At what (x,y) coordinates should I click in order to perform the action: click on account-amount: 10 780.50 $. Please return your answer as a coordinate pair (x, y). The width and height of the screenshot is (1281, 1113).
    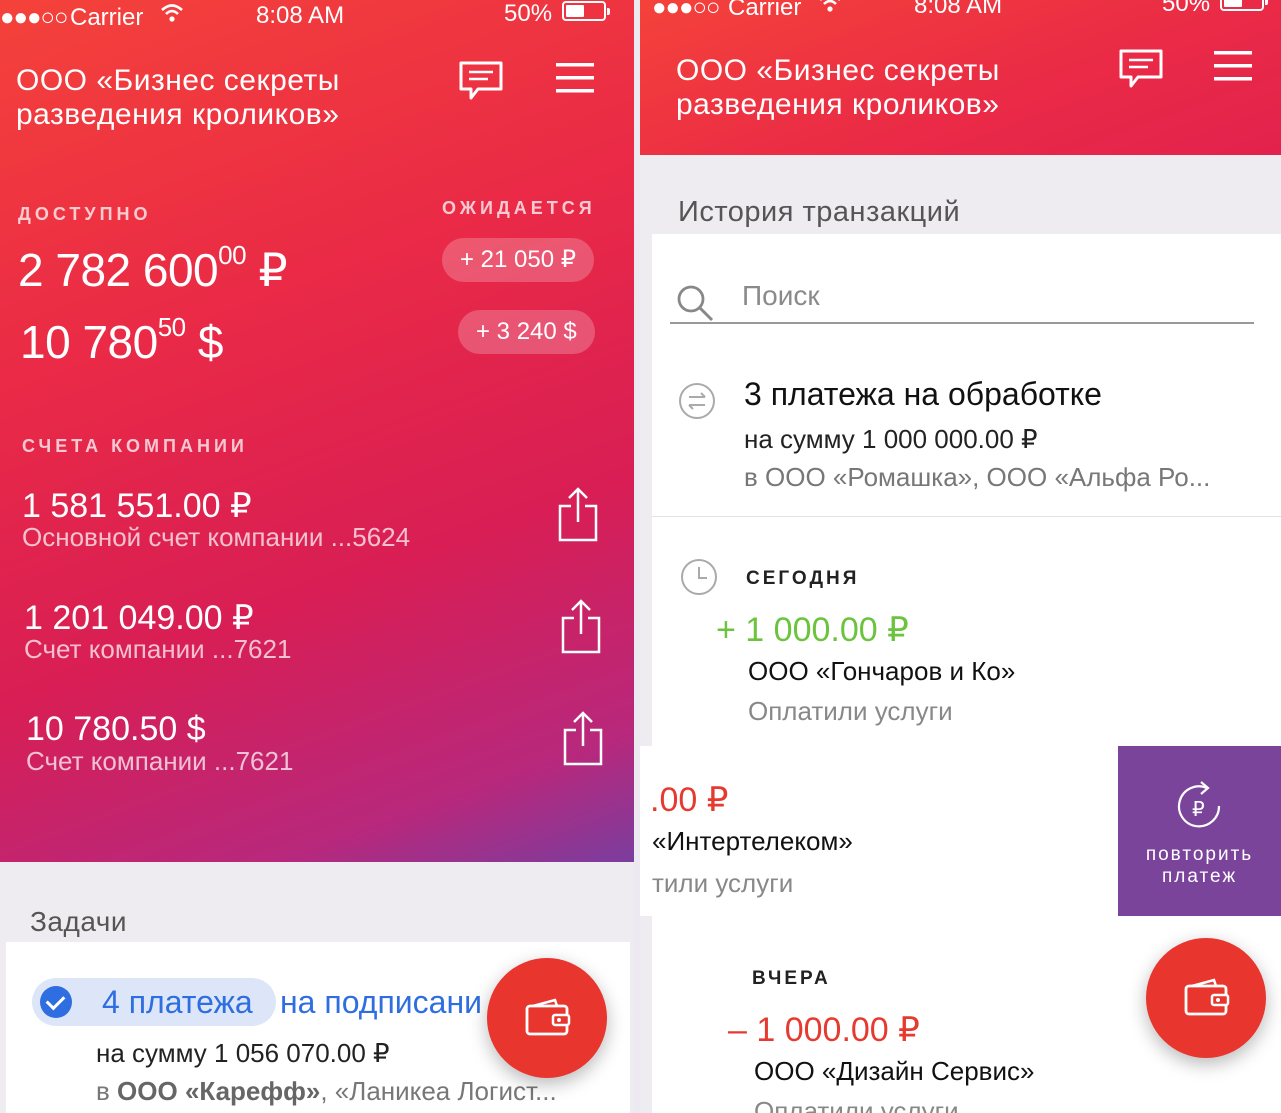
    Looking at the image, I should click on (116, 729).